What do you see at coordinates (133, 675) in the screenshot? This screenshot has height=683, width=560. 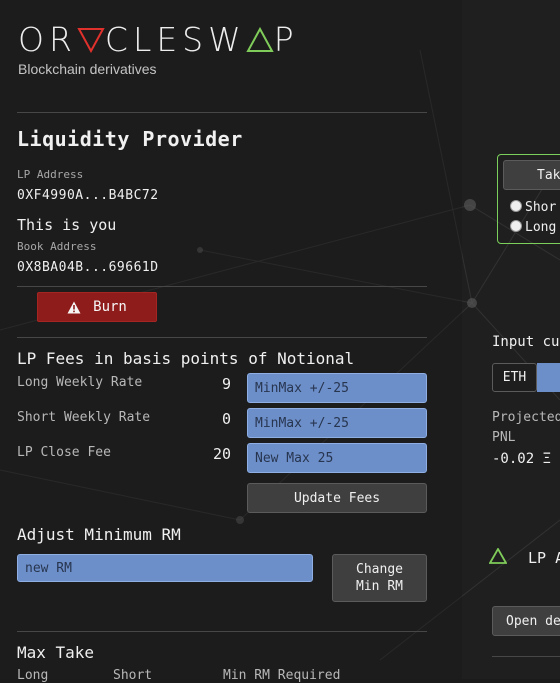 I see `max-take-col-short: Short` at bounding box center [133, 675].